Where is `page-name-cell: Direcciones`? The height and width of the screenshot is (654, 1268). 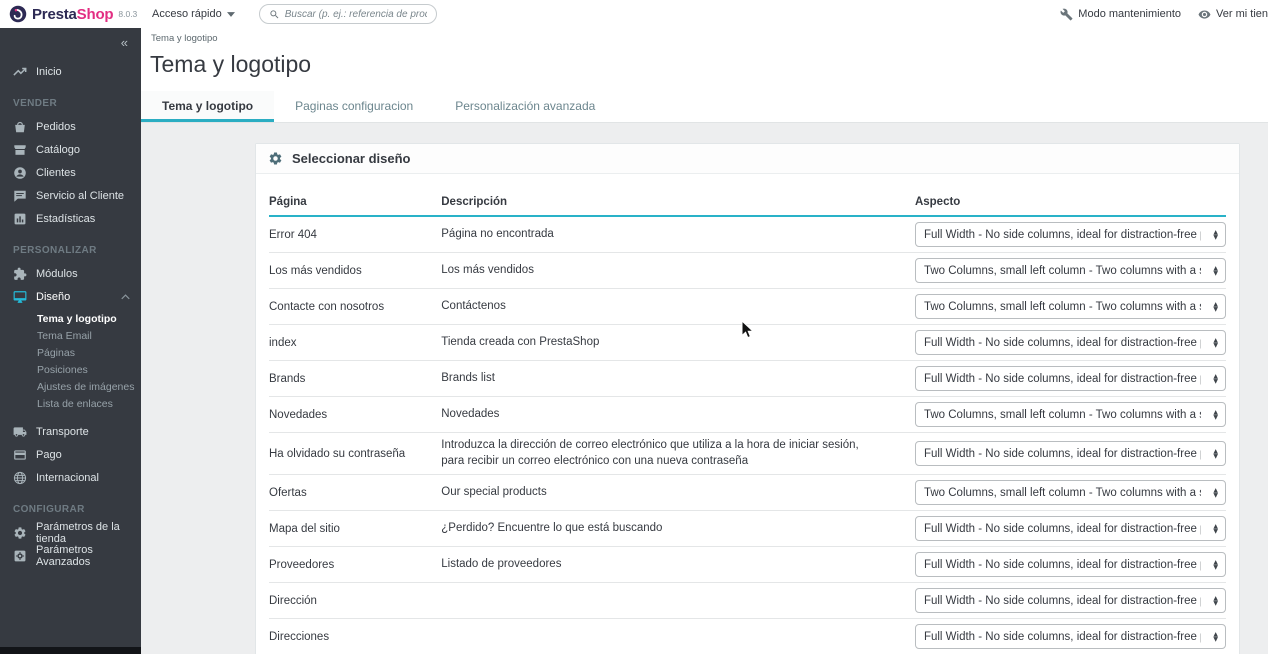 page-name-cell: Direcciones is located at coordinates (355, 636).